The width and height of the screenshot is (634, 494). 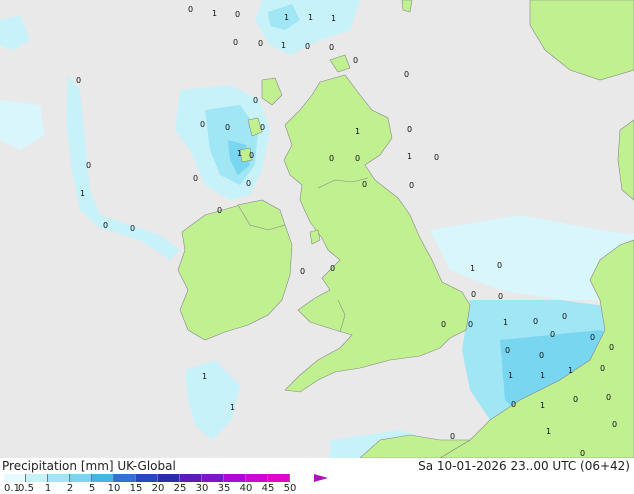 I want to click on color-scale, so click(x=147, y=478).